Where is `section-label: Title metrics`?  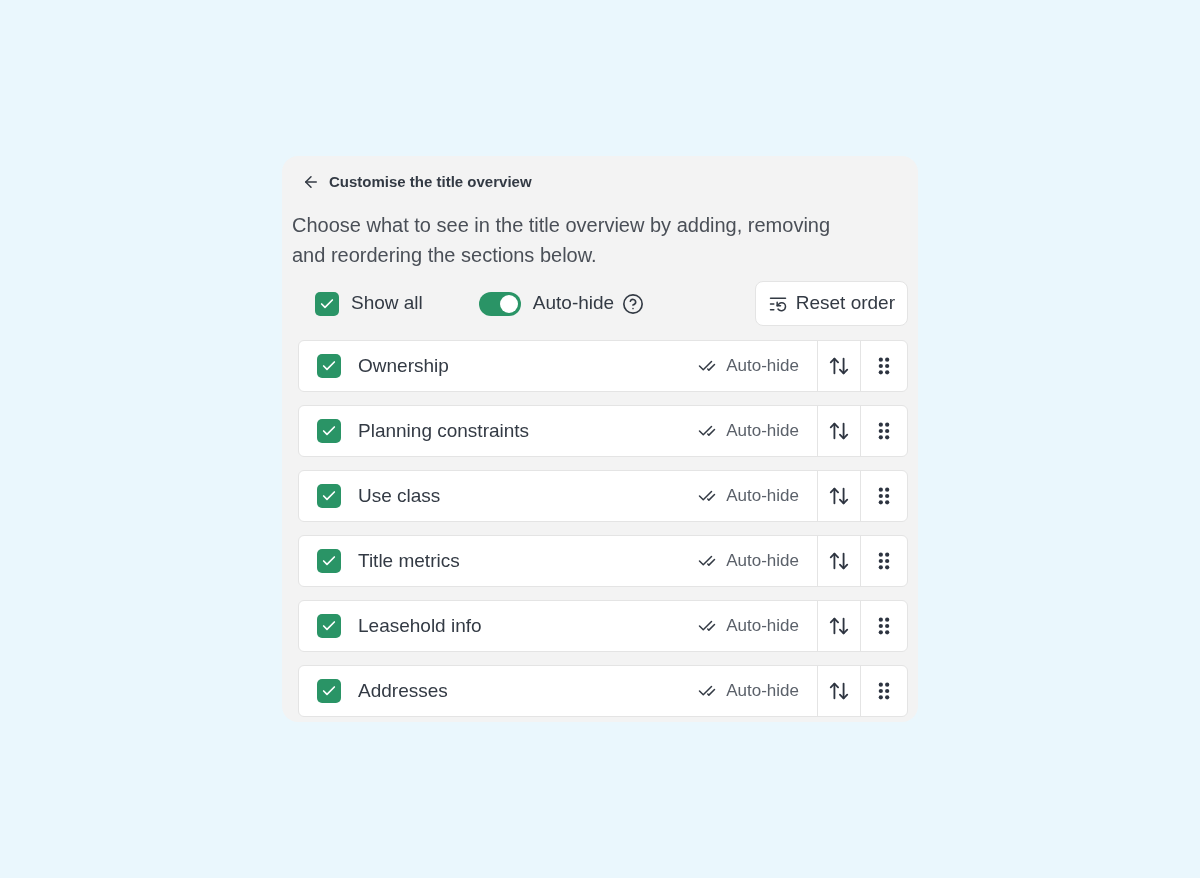 section-label: Title metrics is located at coordinates (409, 560).